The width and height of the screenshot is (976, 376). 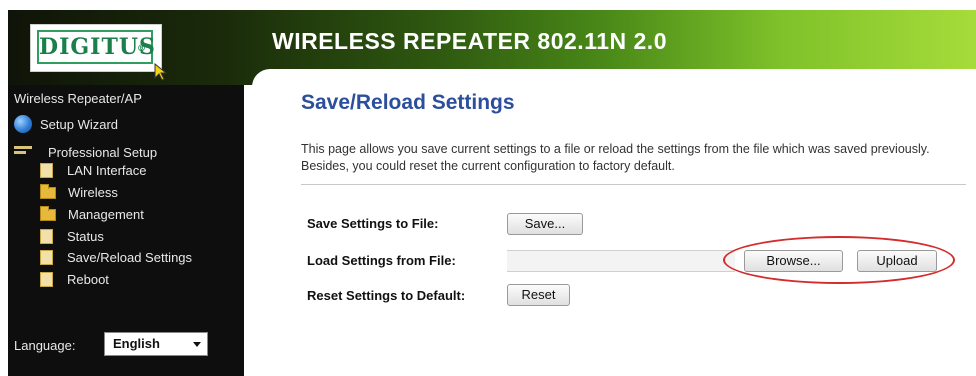 What do you see at coordinates (197, 344) in the screenshot?
I see `chevron-down-icon` at bounding box center [197, 344].